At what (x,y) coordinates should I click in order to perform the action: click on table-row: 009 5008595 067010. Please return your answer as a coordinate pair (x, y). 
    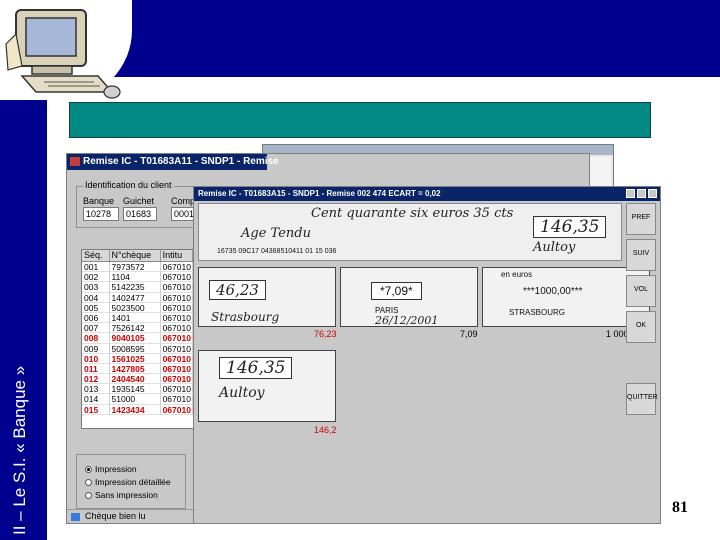
    Looking at the image, I should click on (137, 348).